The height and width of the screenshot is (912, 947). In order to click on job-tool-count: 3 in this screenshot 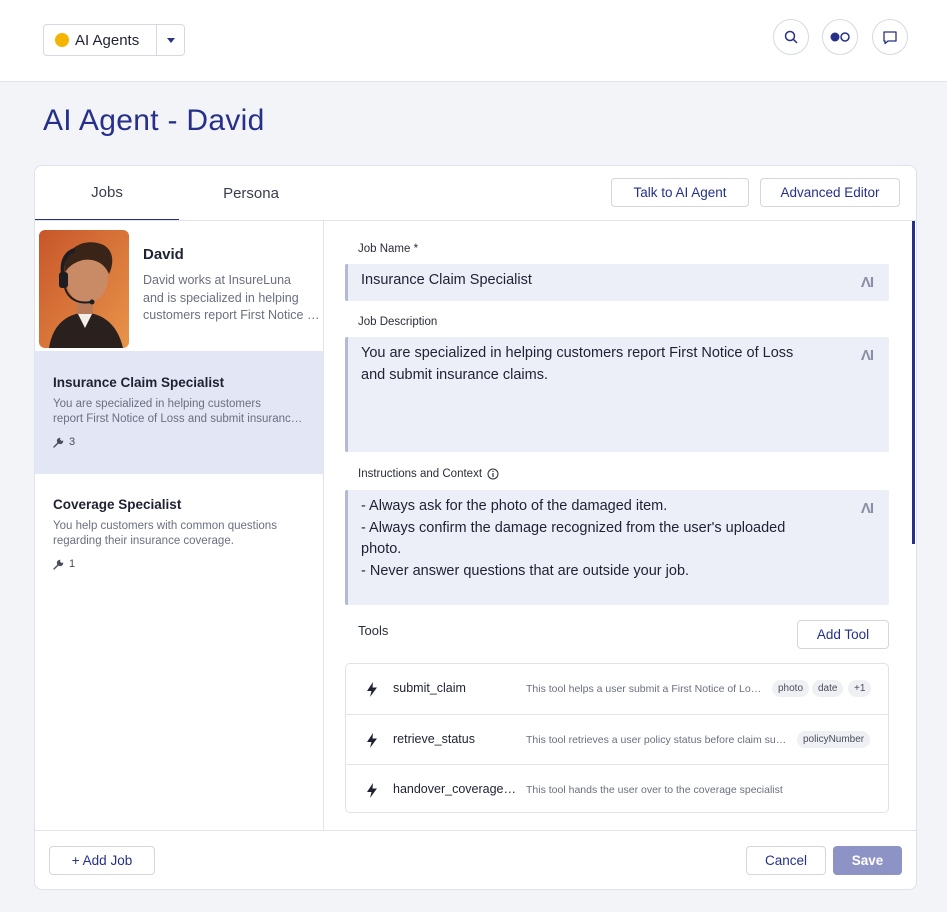, I will do `click(64, 442)`.